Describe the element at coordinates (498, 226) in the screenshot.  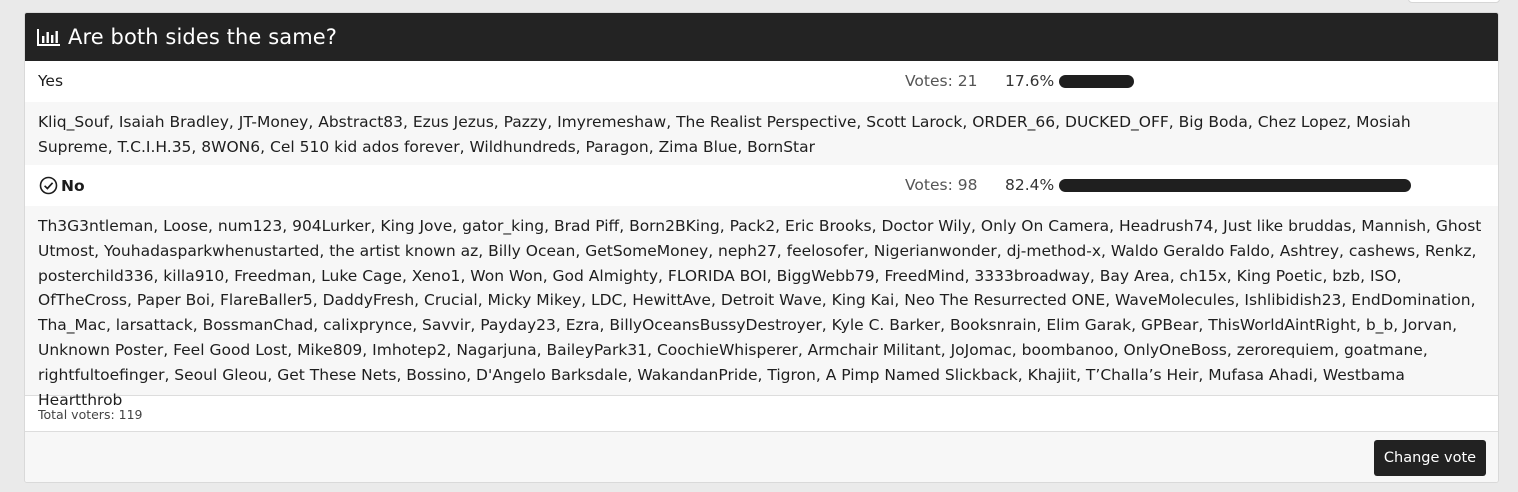
I see `voter-name: gator_king` at that location.